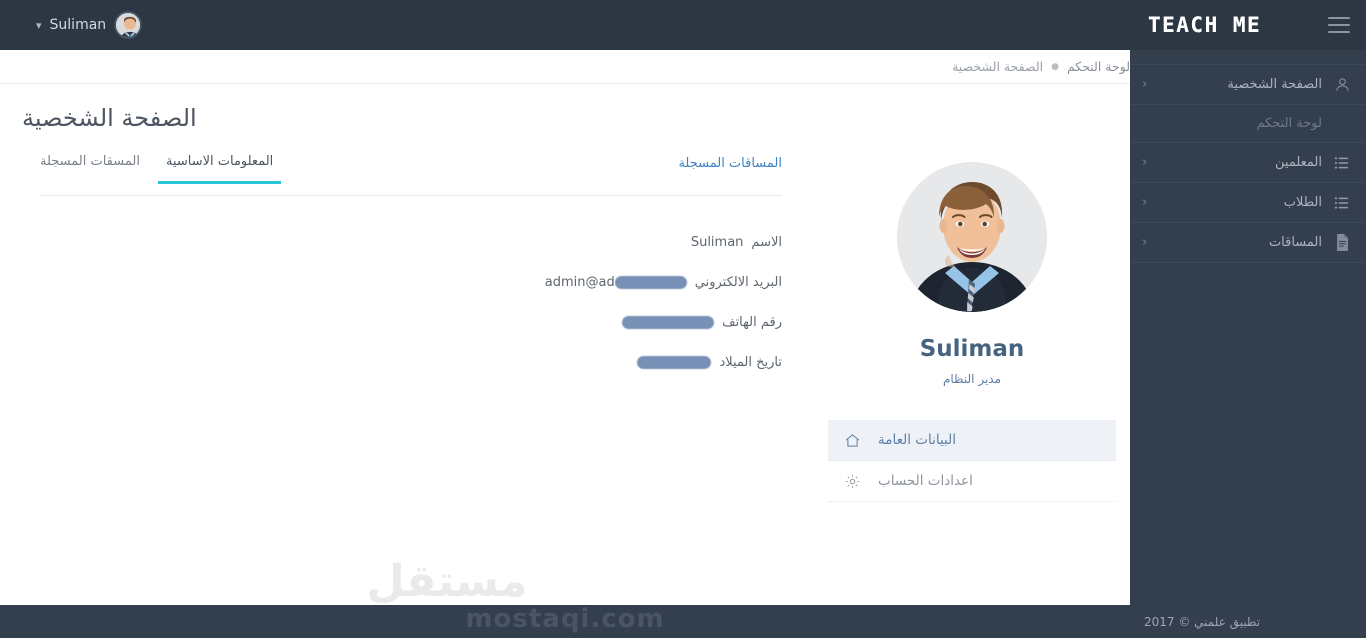 The width and height of the screenshot is (1366, 638). What do you see at coordinates (1204, 25) in the screenshot?
I see `brand-logo: TEACH ME` at bounding box center [1204, 25].